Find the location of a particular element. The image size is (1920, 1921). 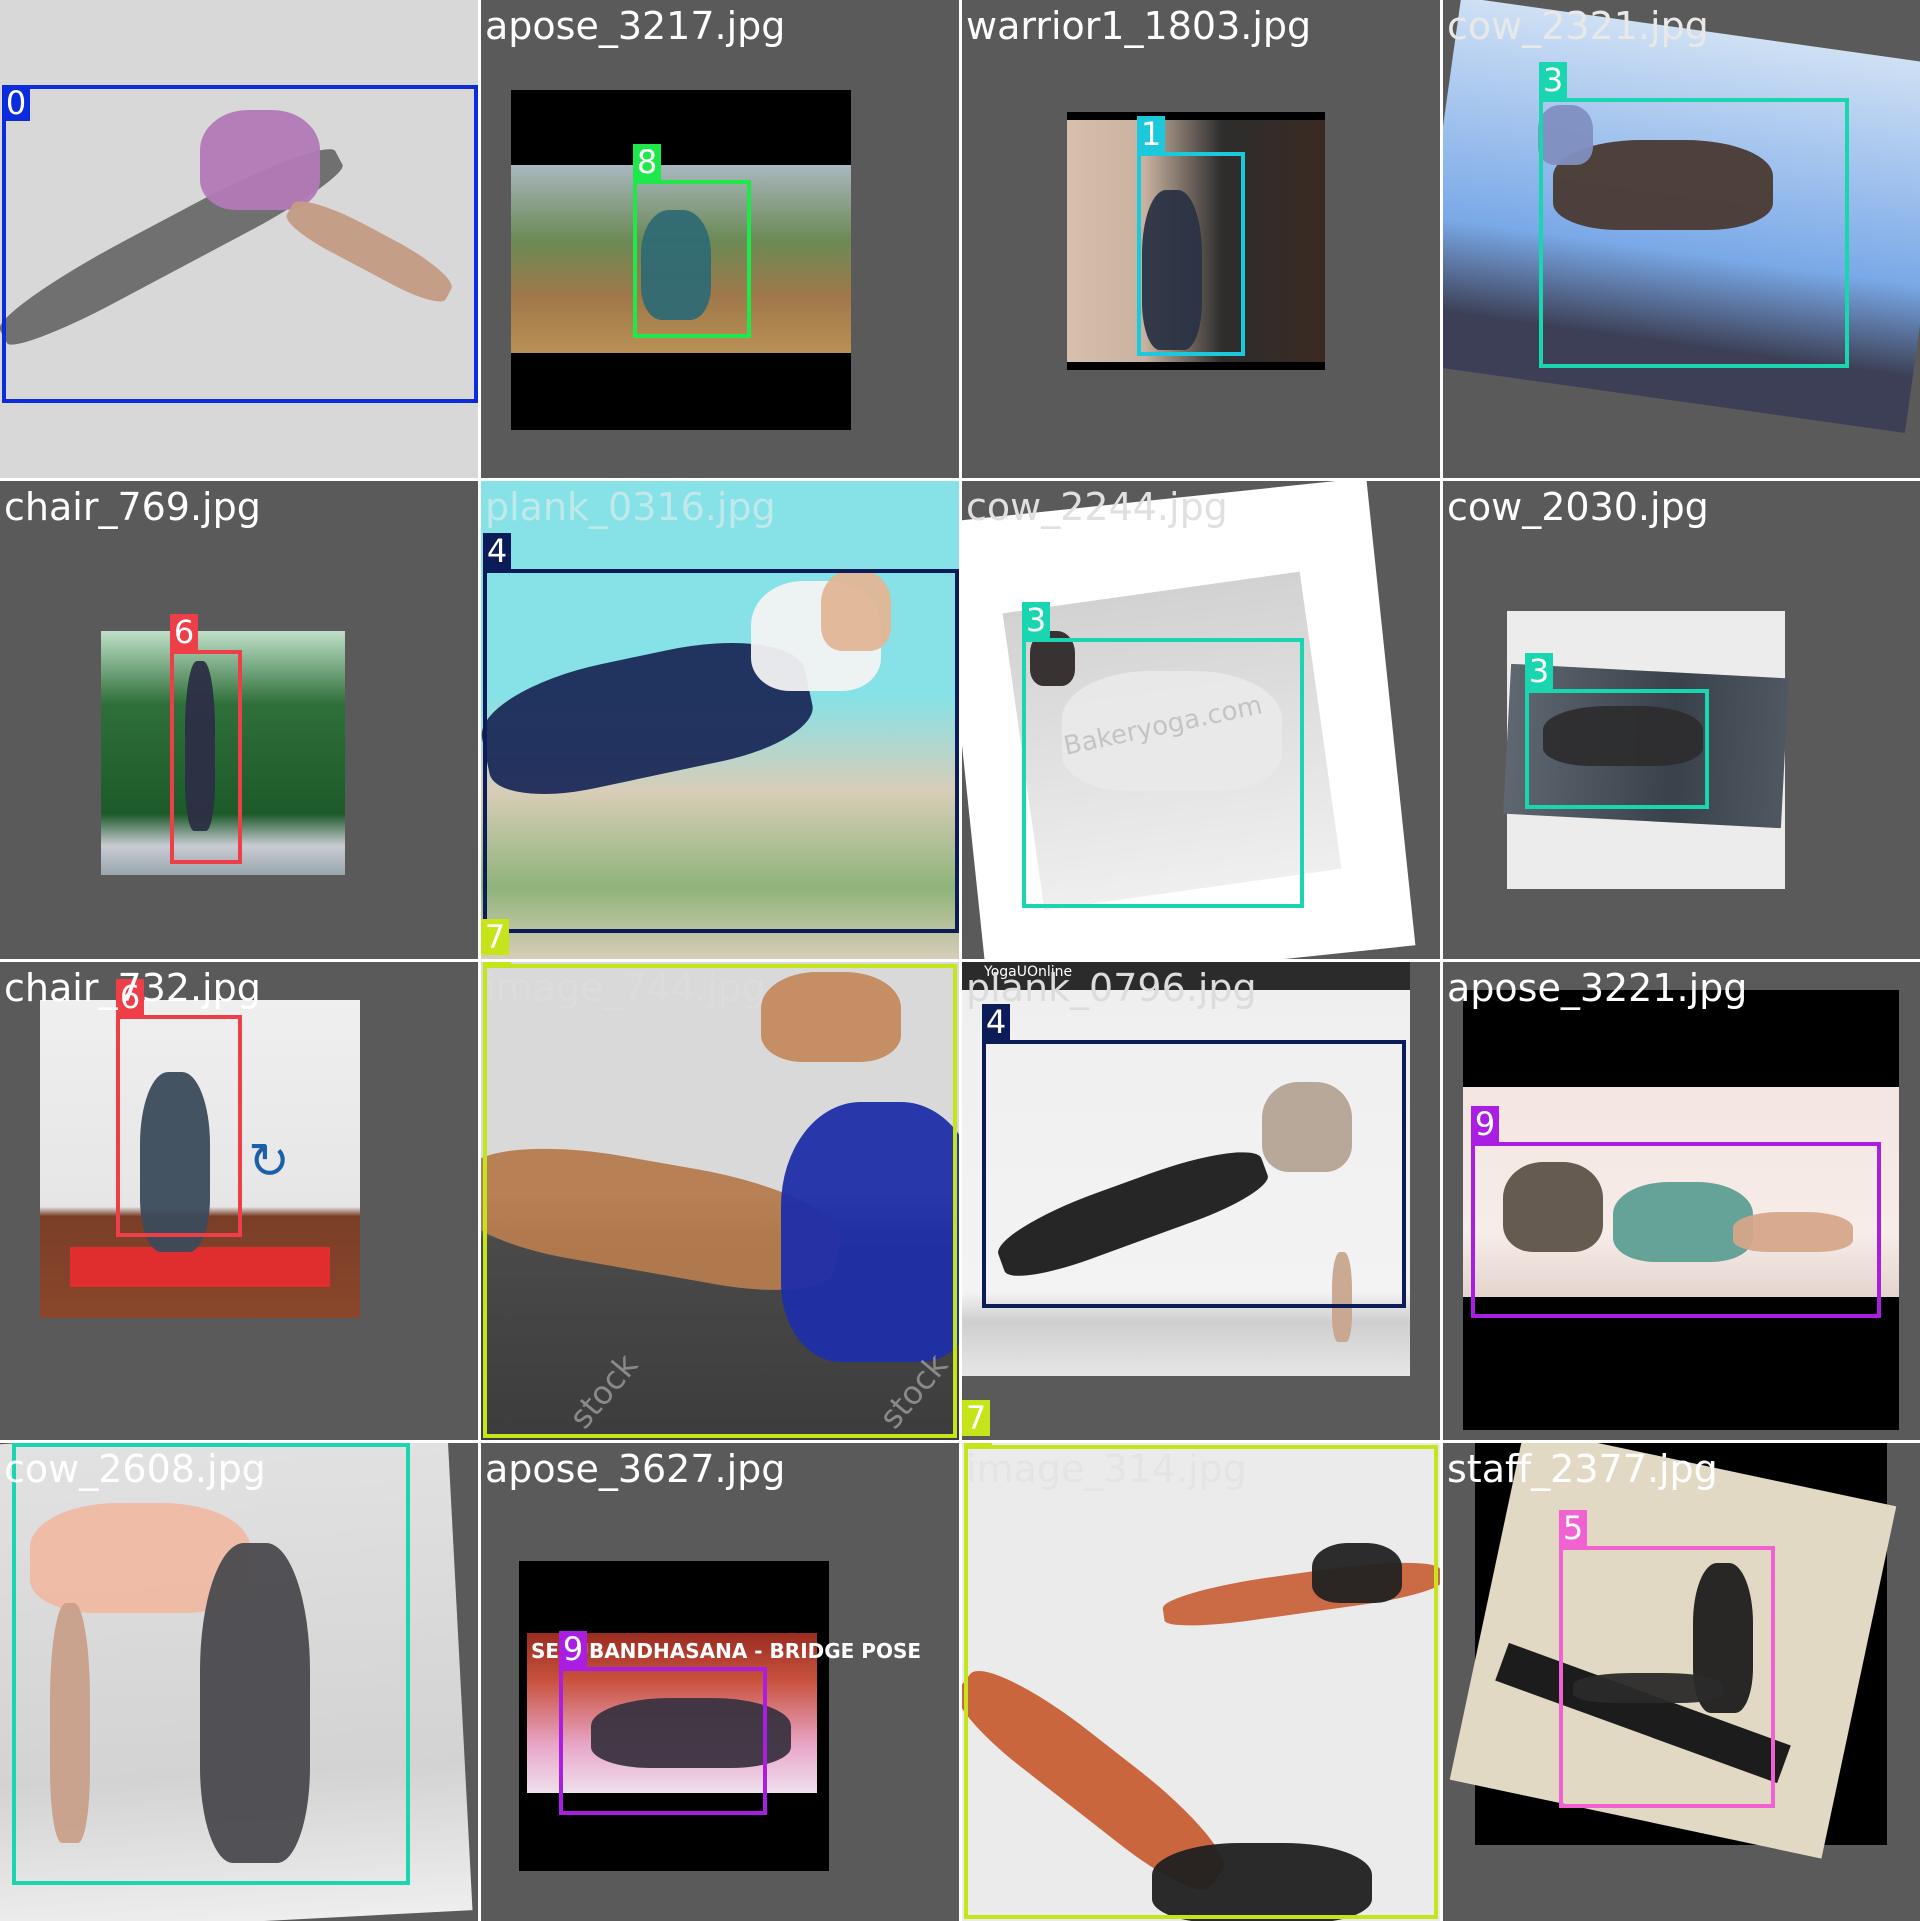

class-label: 8 is located at coordinates (647, 162).